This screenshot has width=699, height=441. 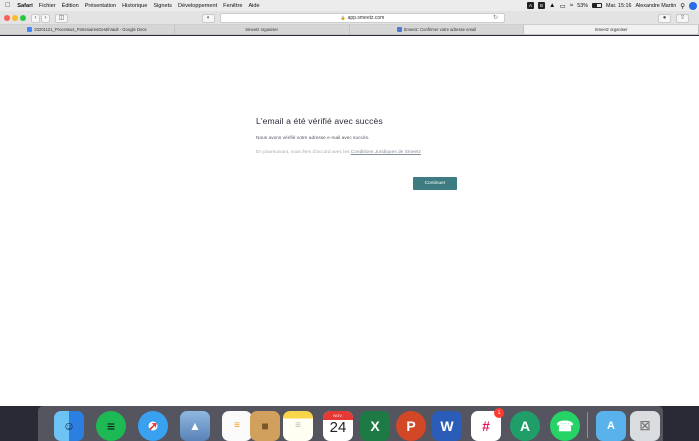 I want to click on spotlight-search-icon: ⚲, so click(x=682, y=6).